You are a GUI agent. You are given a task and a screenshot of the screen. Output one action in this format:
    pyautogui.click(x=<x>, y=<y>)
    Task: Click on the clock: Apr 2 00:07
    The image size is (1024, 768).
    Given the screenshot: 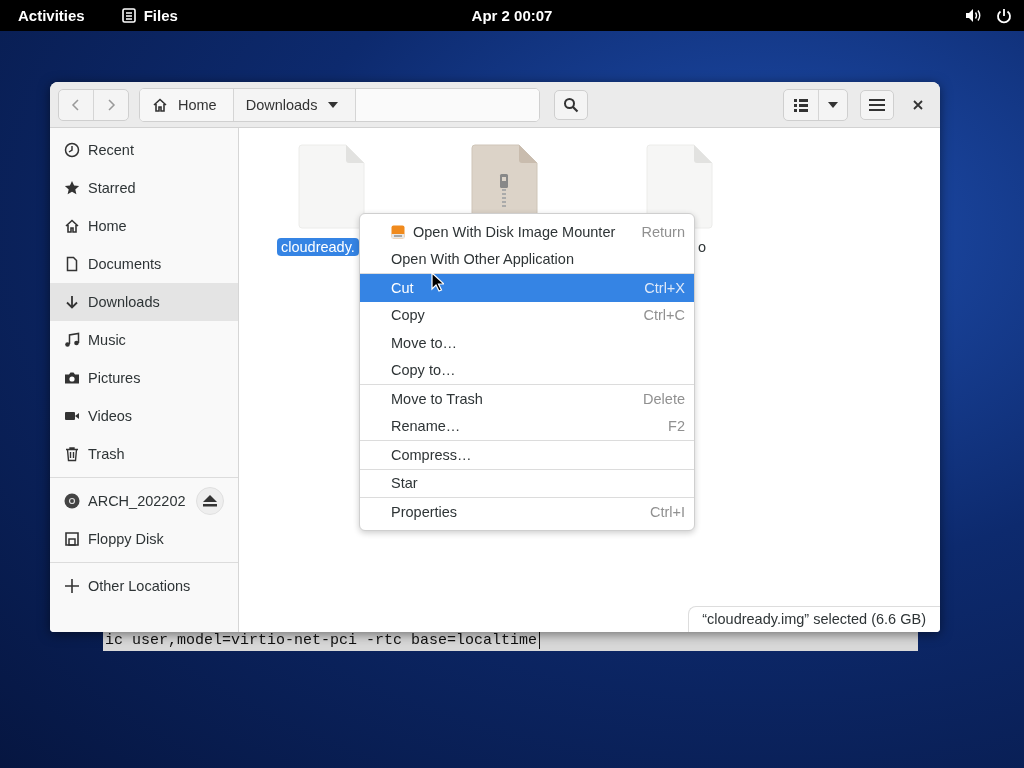 What is the action you would take?
    pyautogui.click(x=512, y=15)
    